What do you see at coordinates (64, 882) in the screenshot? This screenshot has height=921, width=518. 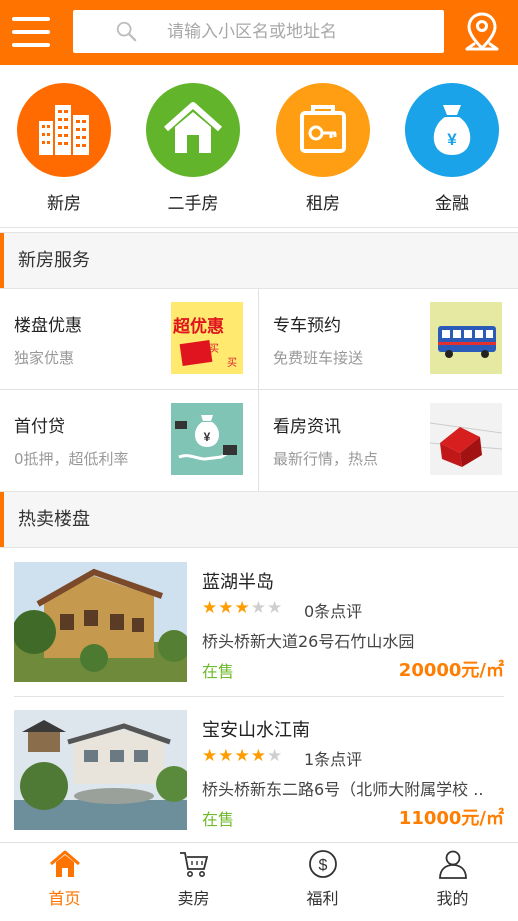 I see `tab-home: 首页` at bounding box center [64, 882].